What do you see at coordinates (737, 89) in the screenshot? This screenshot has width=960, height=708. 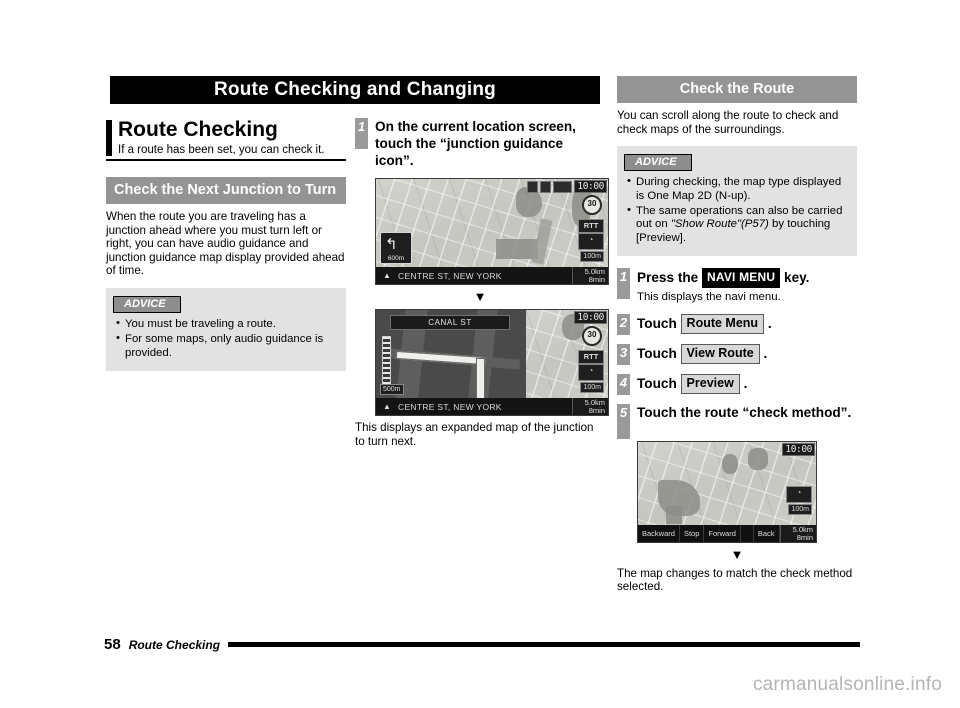 I see `subsection-header-check-route: Check the Route` at bounding box center [737, 89].